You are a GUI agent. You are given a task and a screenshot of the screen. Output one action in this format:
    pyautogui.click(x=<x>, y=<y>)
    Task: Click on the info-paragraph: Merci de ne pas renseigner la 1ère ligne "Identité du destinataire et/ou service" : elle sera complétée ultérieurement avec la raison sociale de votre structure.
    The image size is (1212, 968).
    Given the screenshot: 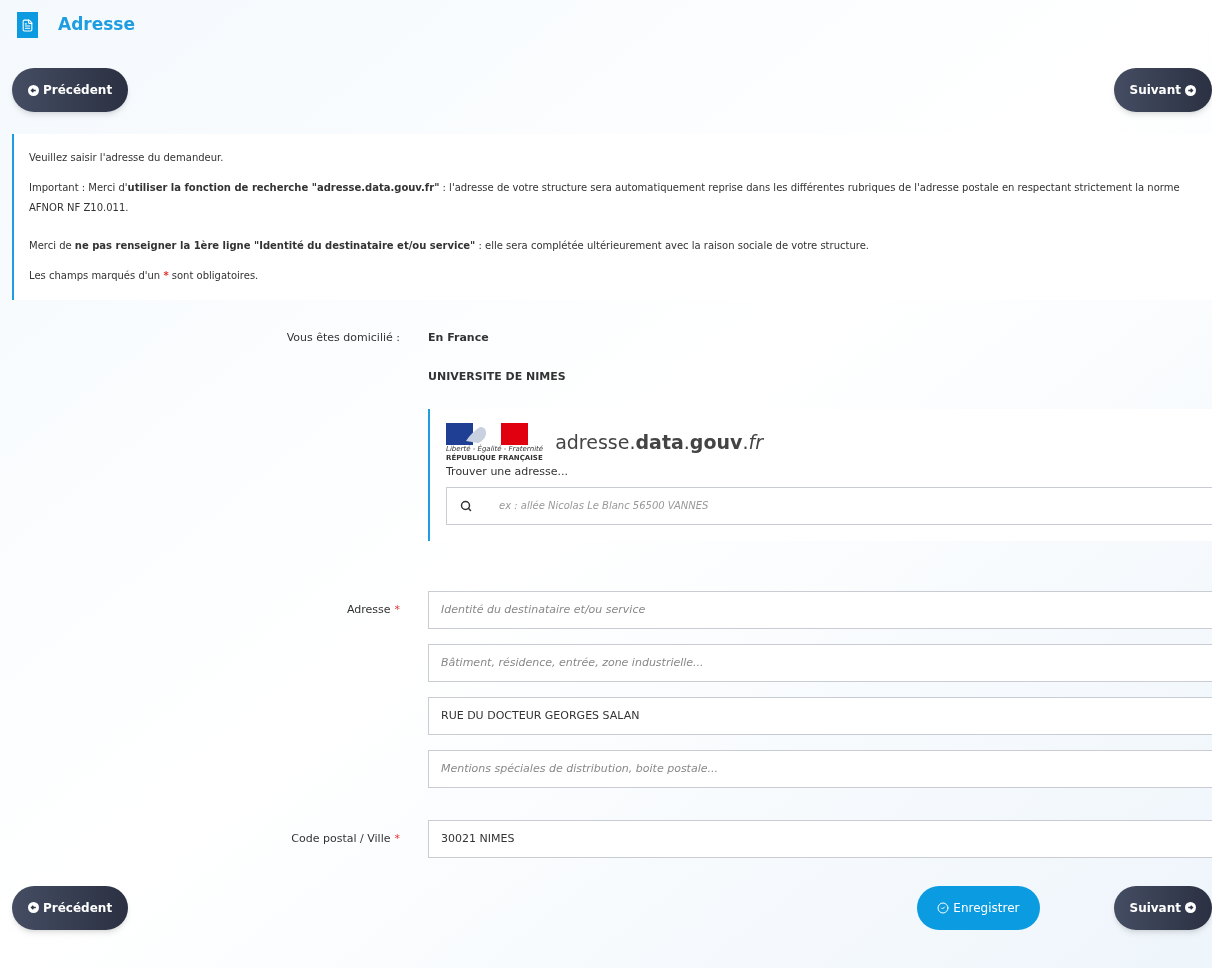 What is the action you would take?
    pyautogui.click(x=449, y=246)
    